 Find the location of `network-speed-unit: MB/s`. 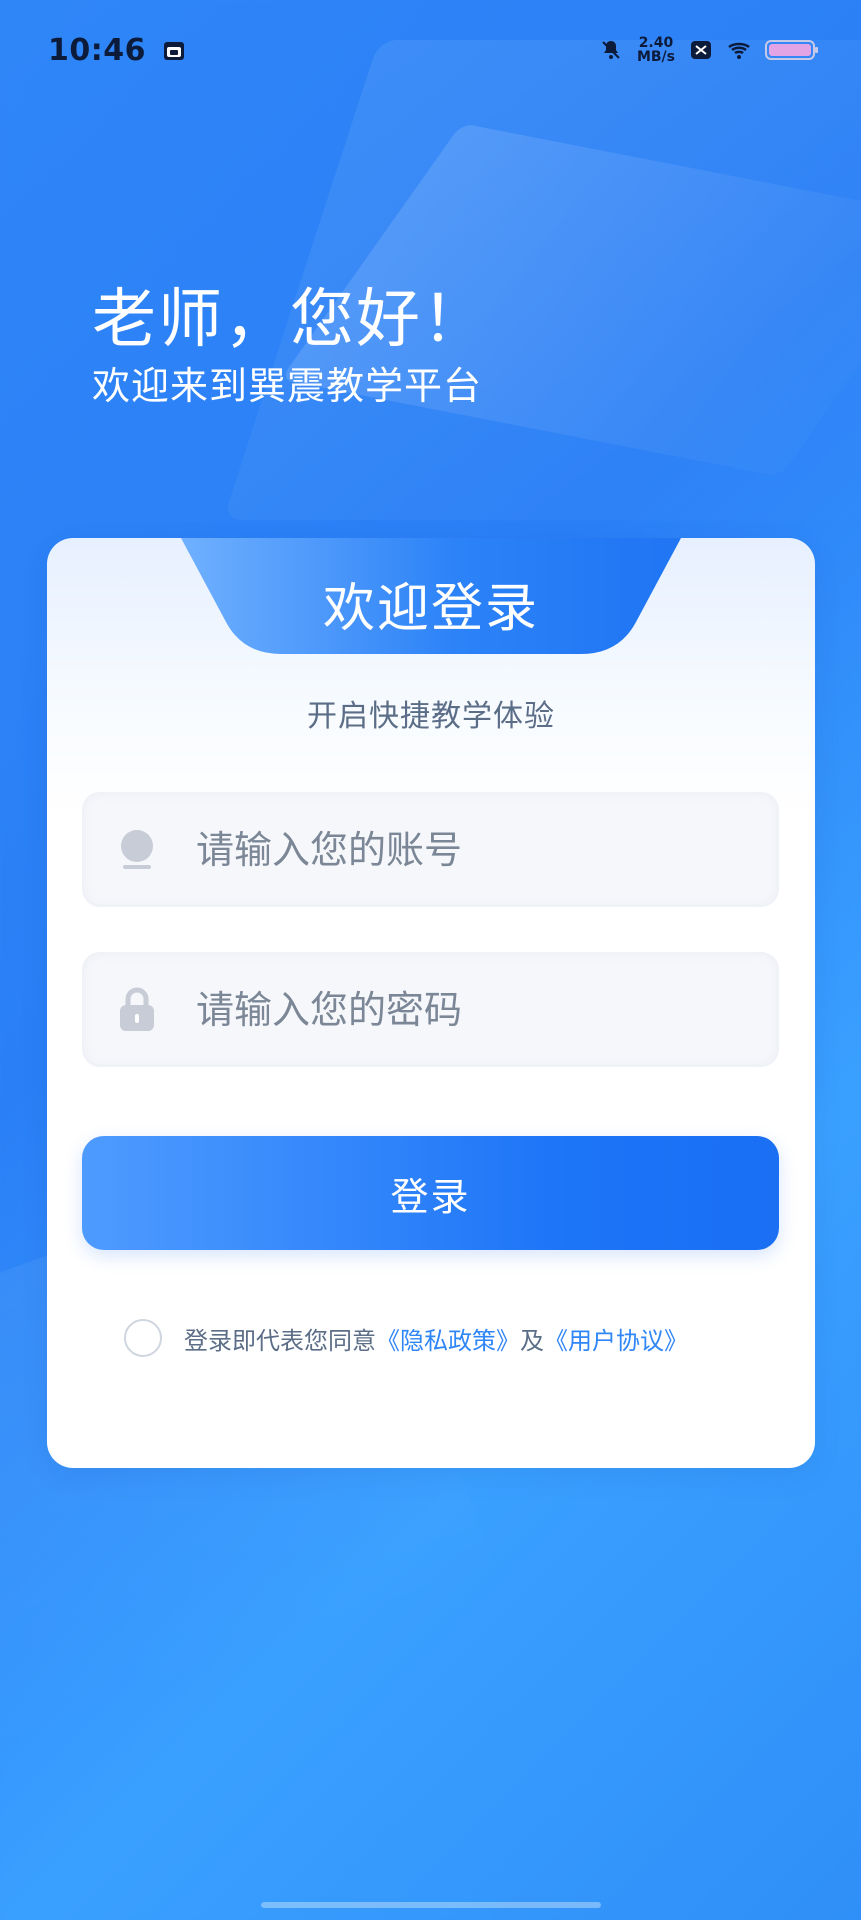

network-speed-unit: MB/s is located at coordinates (655, 57).